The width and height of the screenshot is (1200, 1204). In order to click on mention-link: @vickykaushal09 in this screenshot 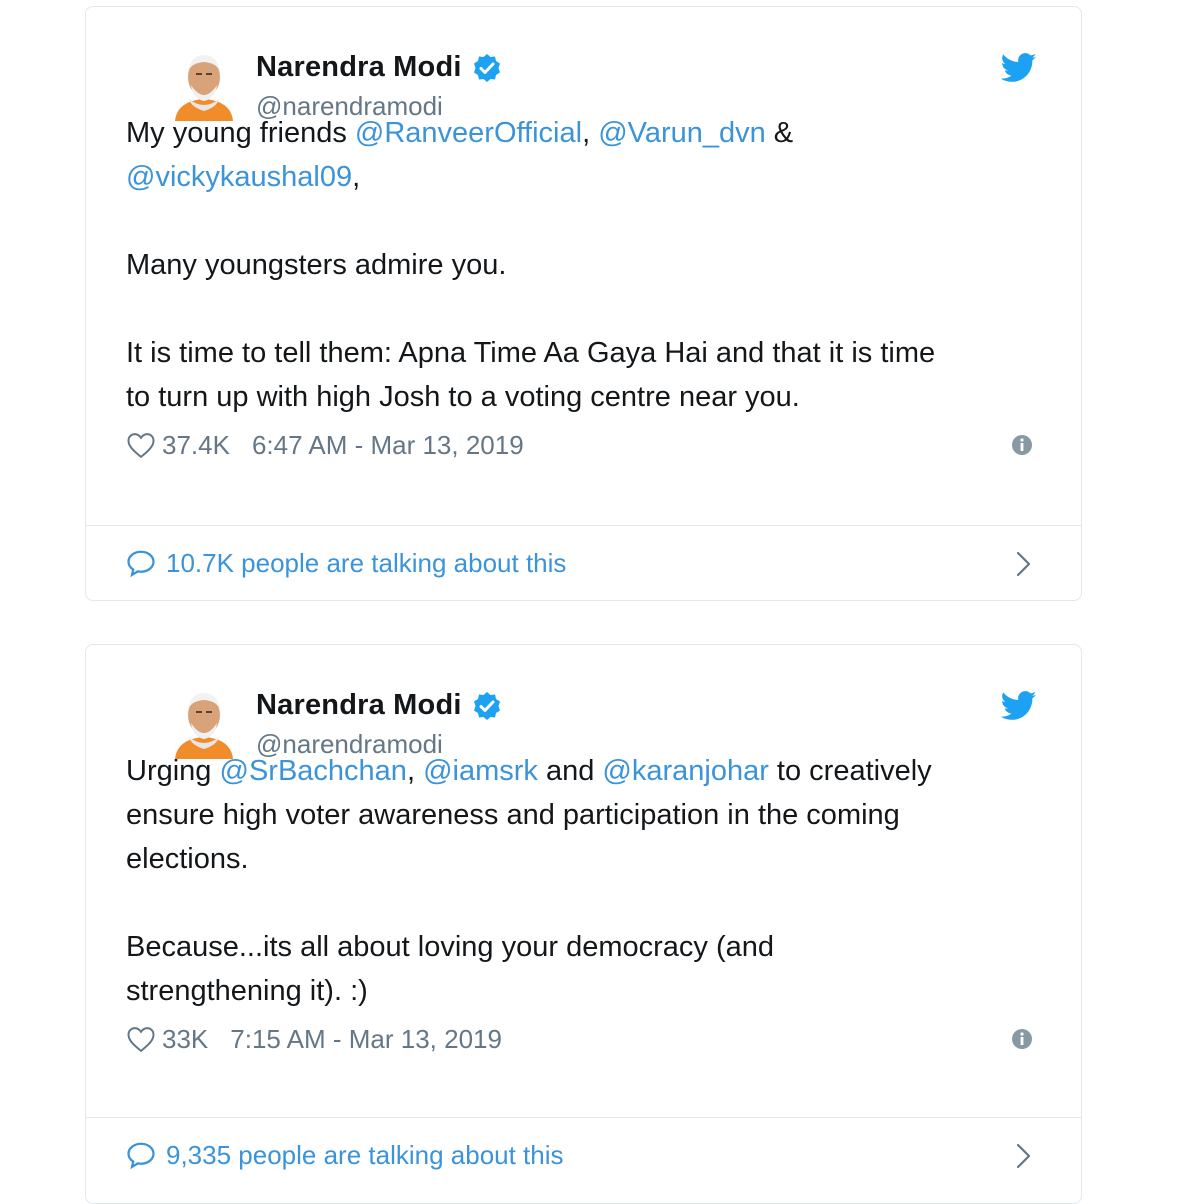, I will do `click(239, 177)`.